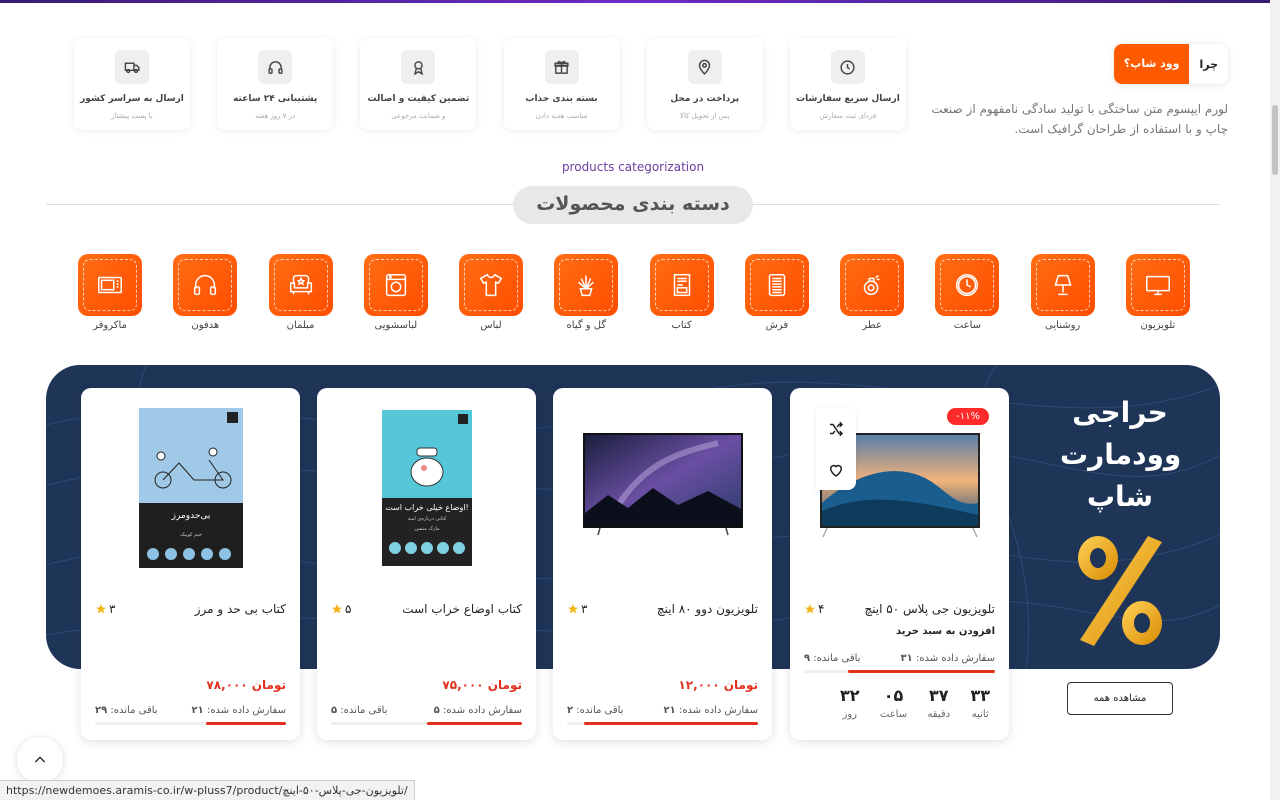 This screenshot has height=800, width=1280. Describe the element at coordinates (1275, 400) in the screenshot. I see `page-scrollbar` at that location.